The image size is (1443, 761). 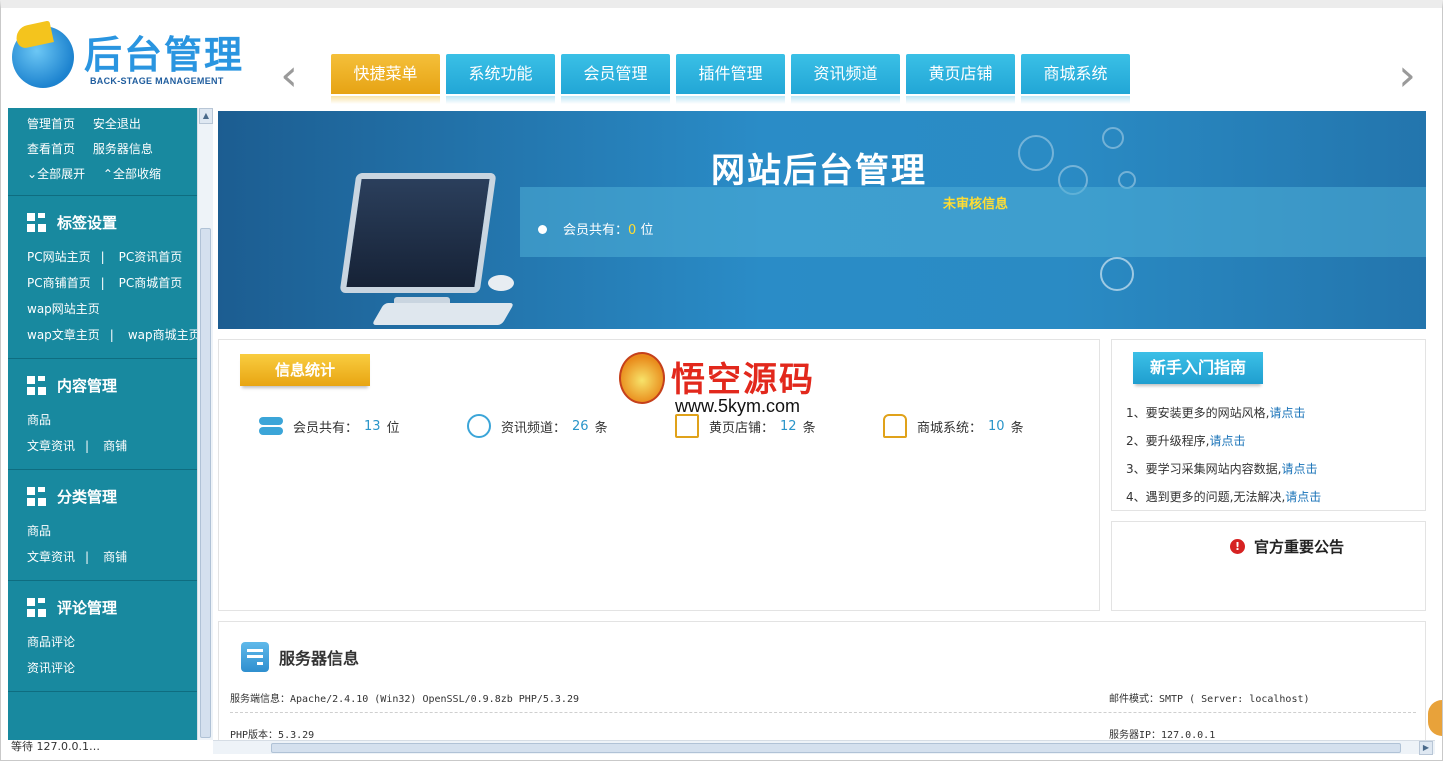 What do you see at coordinates (1268, 566) in the screenshot?
I see `official-notice-panel: ! 官方重要公告` at bounding box center [1268, 566].